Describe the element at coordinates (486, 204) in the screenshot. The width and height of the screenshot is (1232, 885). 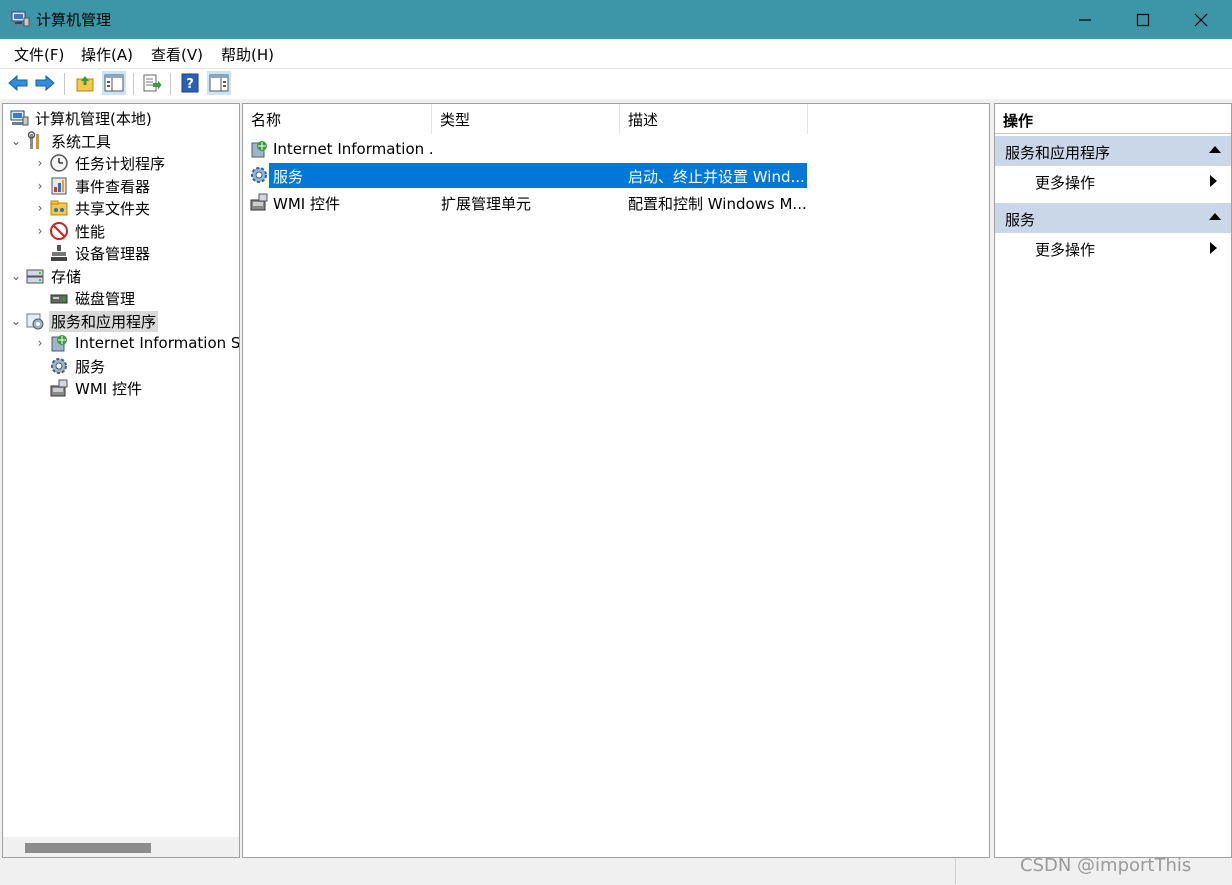
I see `cell-type: 扩展管理单元` at that location.